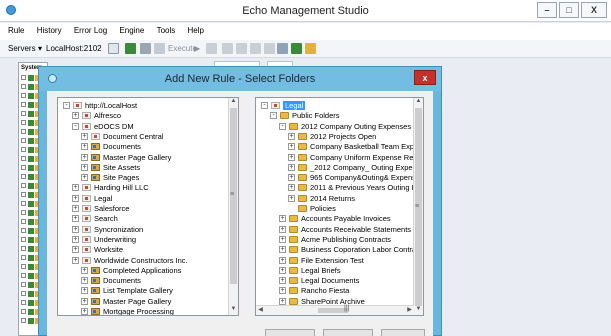 This screenshot has width=611, height=336. Describe the element at coordinates (90, 29) in the screenshot. I see `menu-error-log: Error Log` at that location.